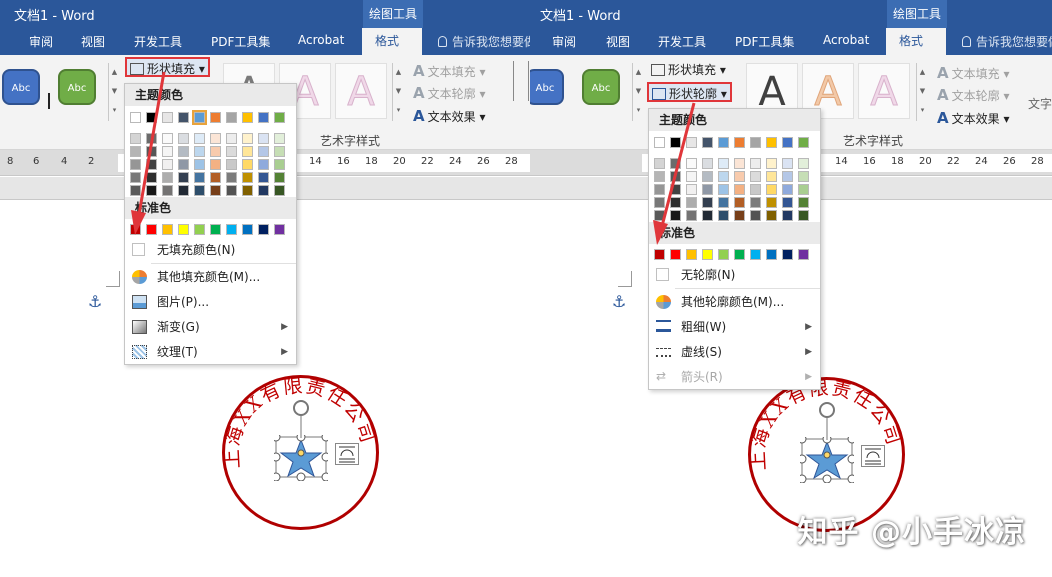 This screenshot has height=577, width=1052. Describe the element at coordinates (689, 92) in the screenshot. I see `shape-outline-button: 形状轮廓 ▾` at that location.